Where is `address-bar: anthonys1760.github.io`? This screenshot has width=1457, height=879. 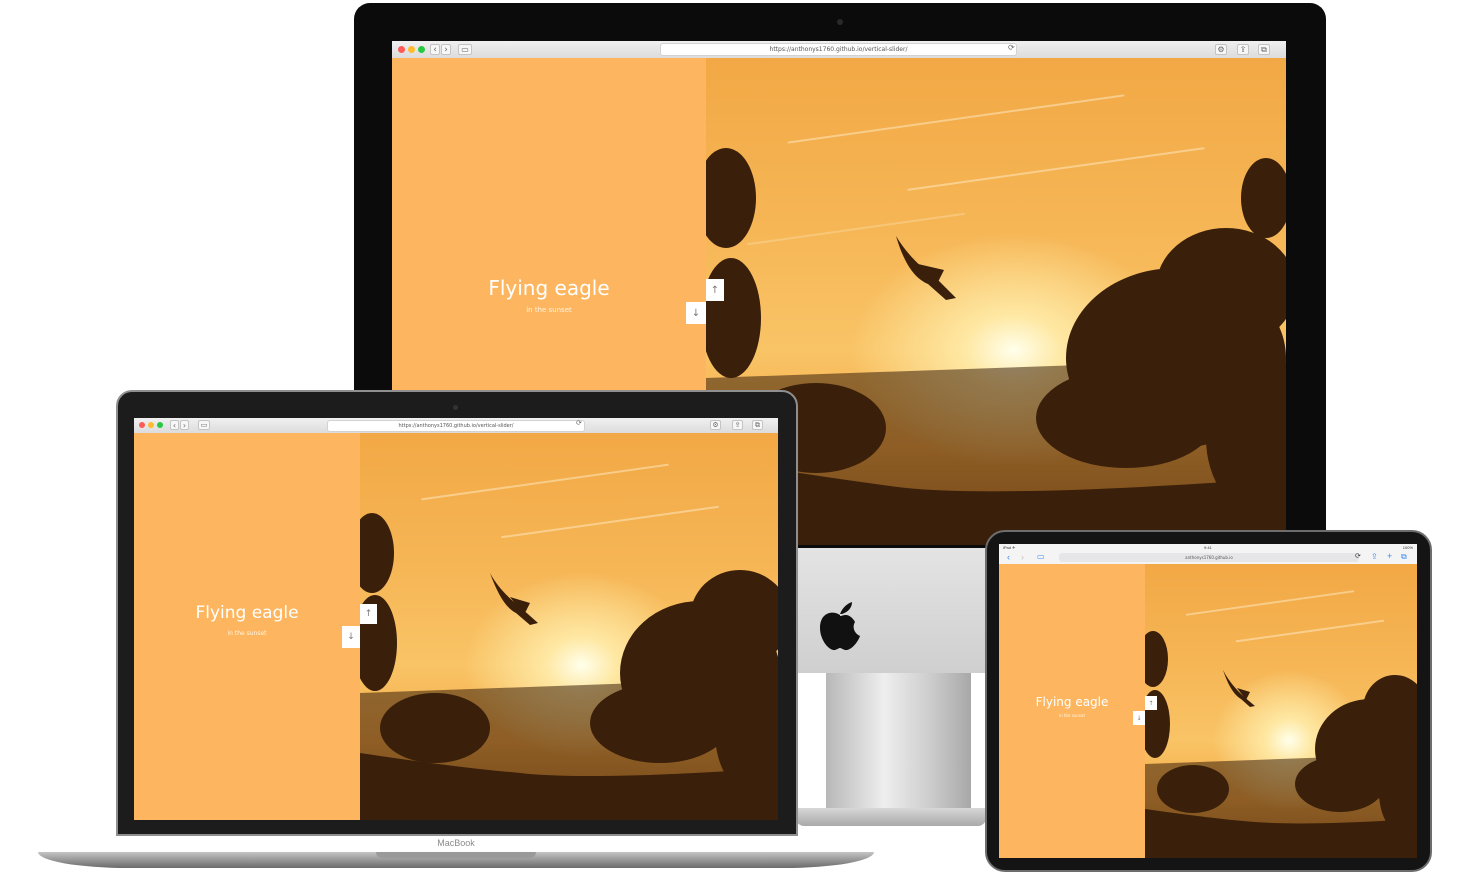 address-bar: anthonys1760.github.io is located at coordinates (1209, 557).